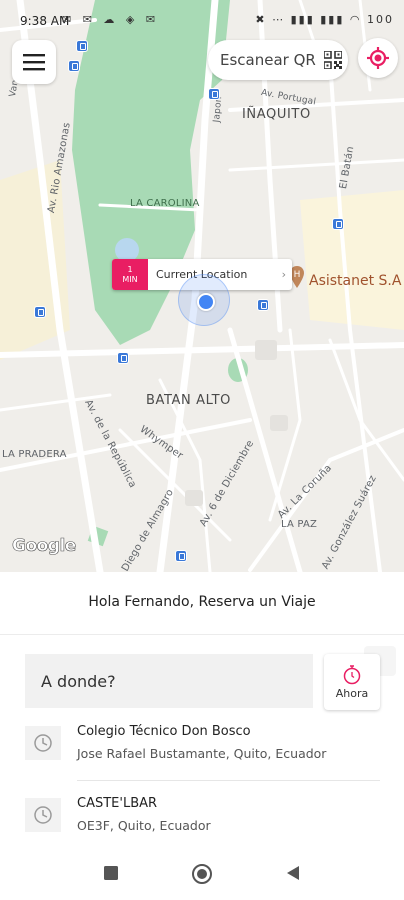 The height and width of the screenshot is (900, 404). Describe the element at coordinates (130, 279) in the screenshot. I see `eta-unit: MIN` at that location.